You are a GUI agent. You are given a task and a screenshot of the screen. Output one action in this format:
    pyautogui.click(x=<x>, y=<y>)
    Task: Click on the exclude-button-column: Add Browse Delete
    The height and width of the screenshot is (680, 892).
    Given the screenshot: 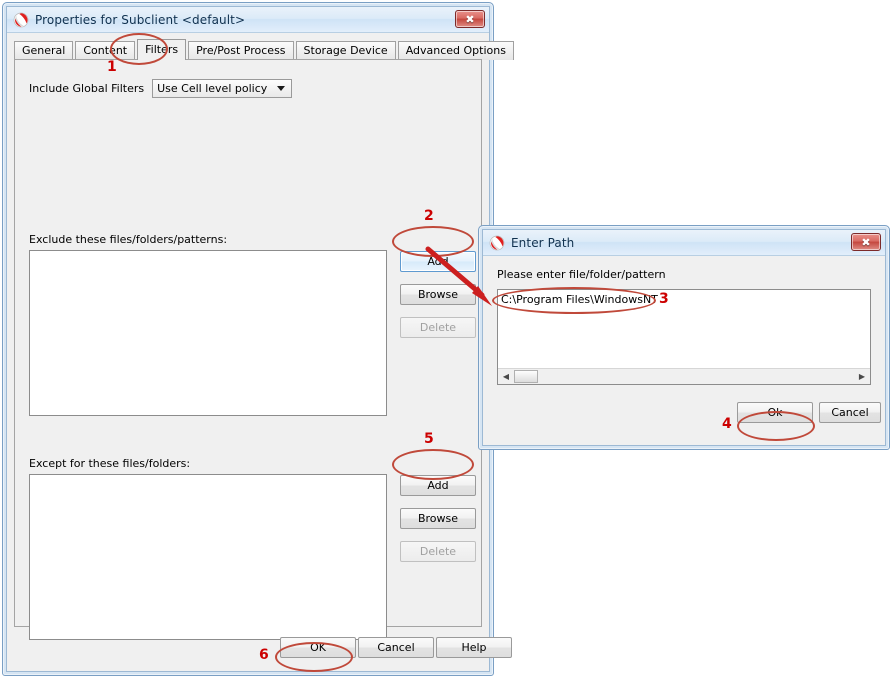 What is the action you would take?
    pyautogui.click(x=438, y=300)
    